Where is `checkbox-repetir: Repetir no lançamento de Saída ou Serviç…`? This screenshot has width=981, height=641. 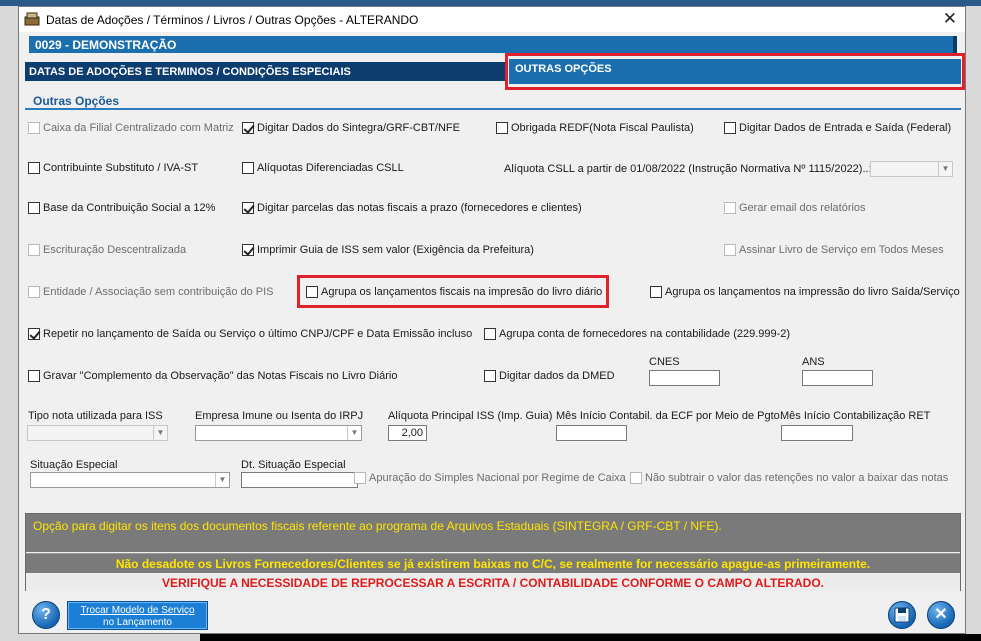
checkbox-repetir: Repetir no lançamento de Saída ou Serviç… is located at coordinates (250, 334).